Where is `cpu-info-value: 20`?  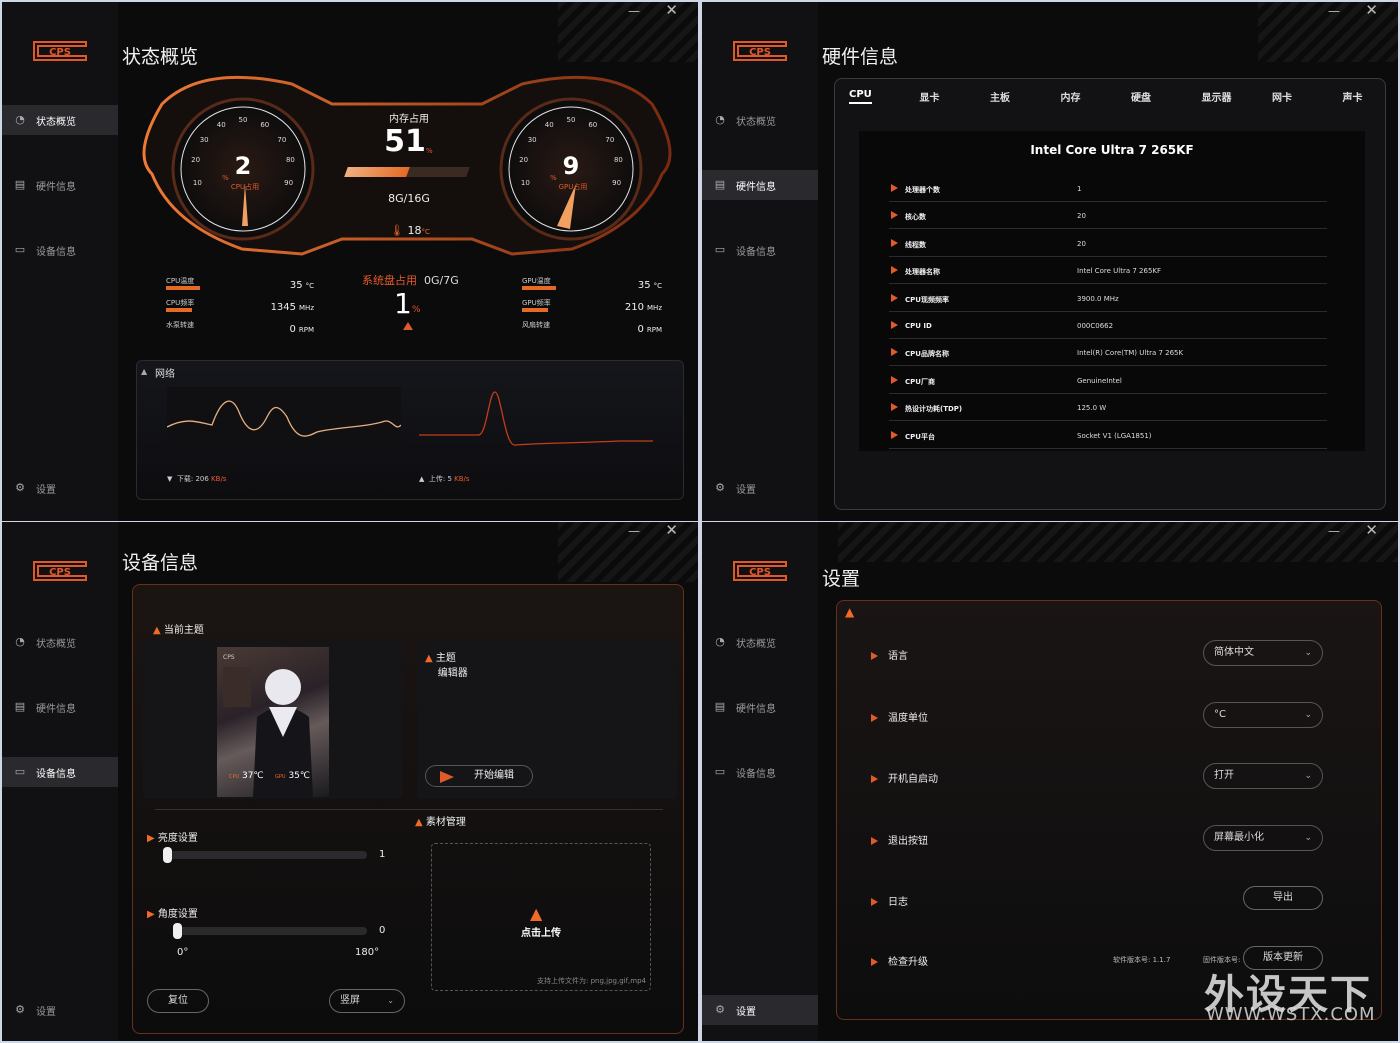 cpu-info-value: 20 is located at coordinates (1081, 243).